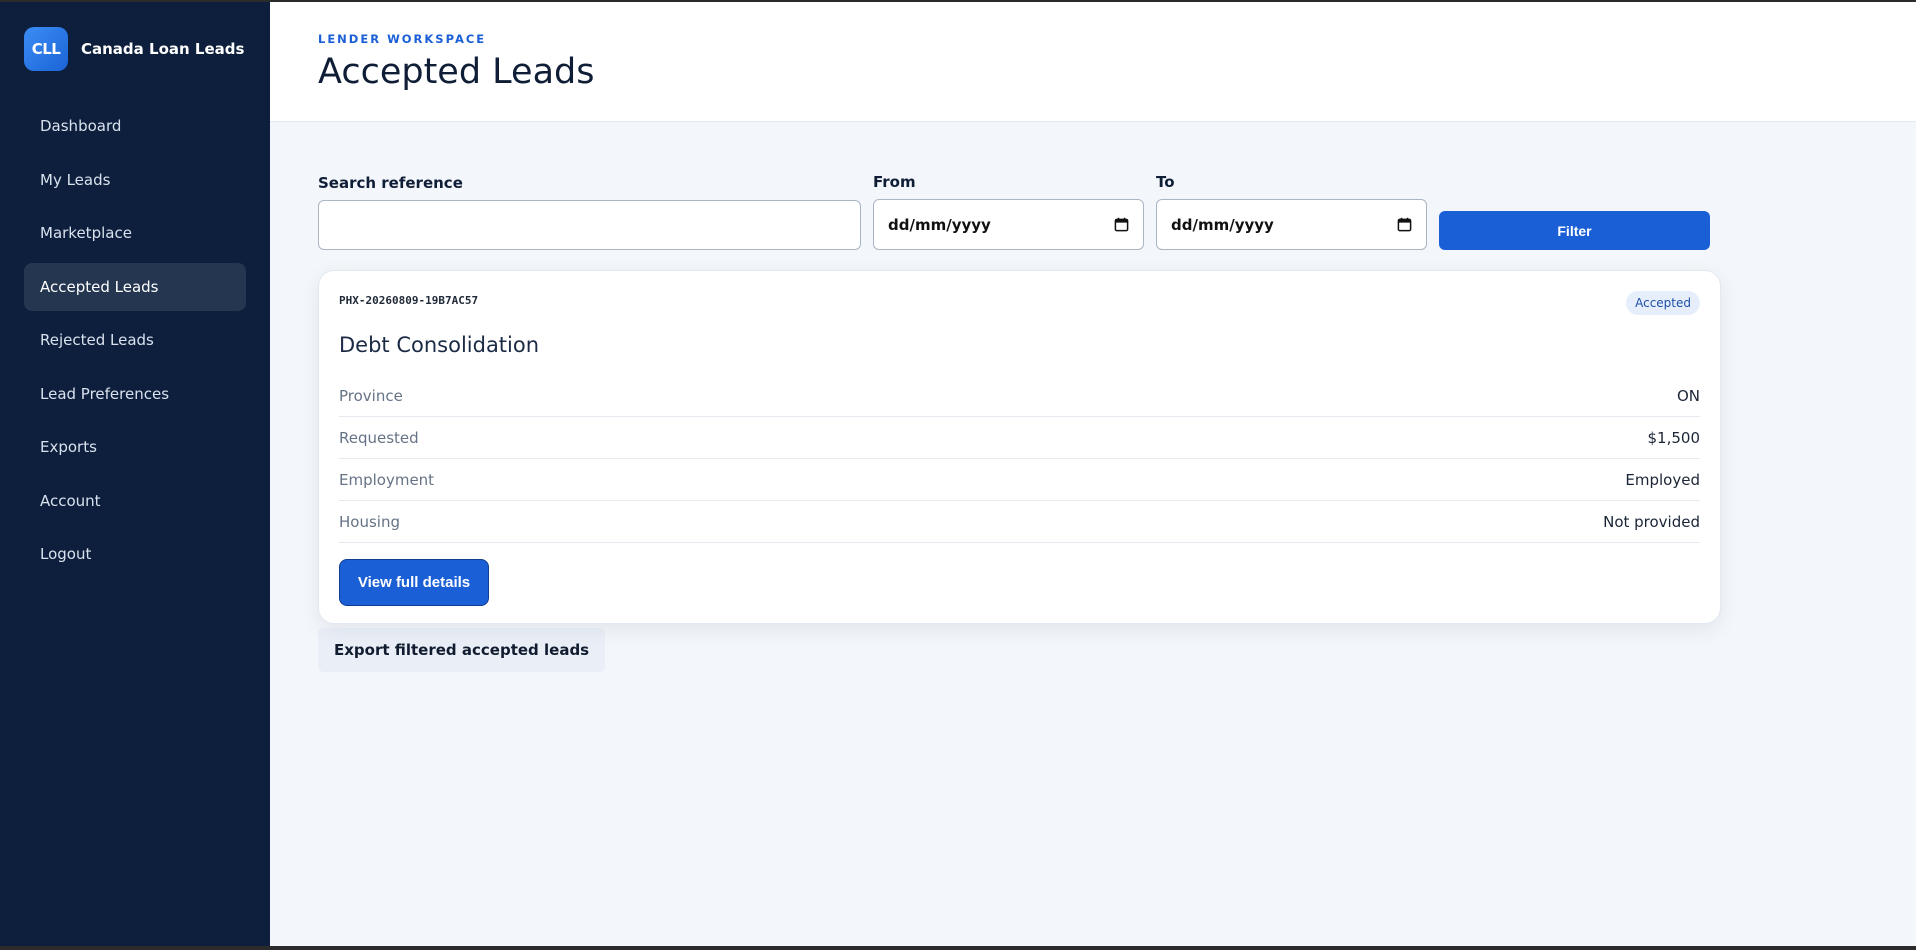 The width and height of the screenshot is (1916, 950). Describe the element at coordinates (390, 183) in the screenshot. I see `search-label: Search reference` at that location.